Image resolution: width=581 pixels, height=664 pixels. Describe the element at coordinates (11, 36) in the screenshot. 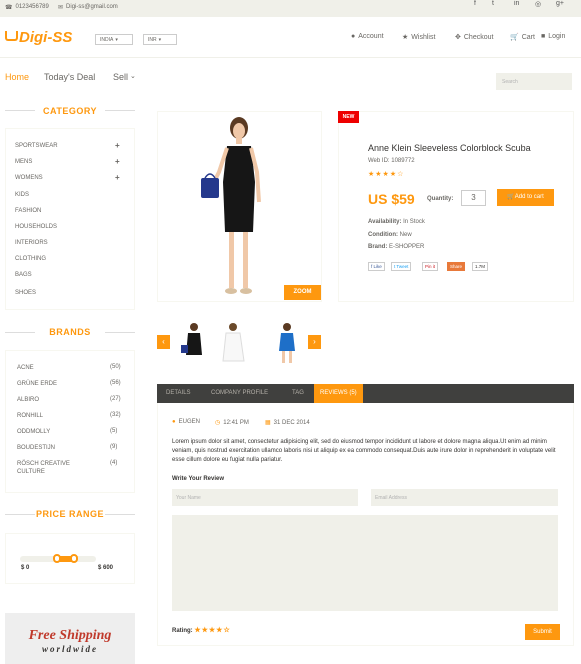

I see `cart-logo-icon` at that location.